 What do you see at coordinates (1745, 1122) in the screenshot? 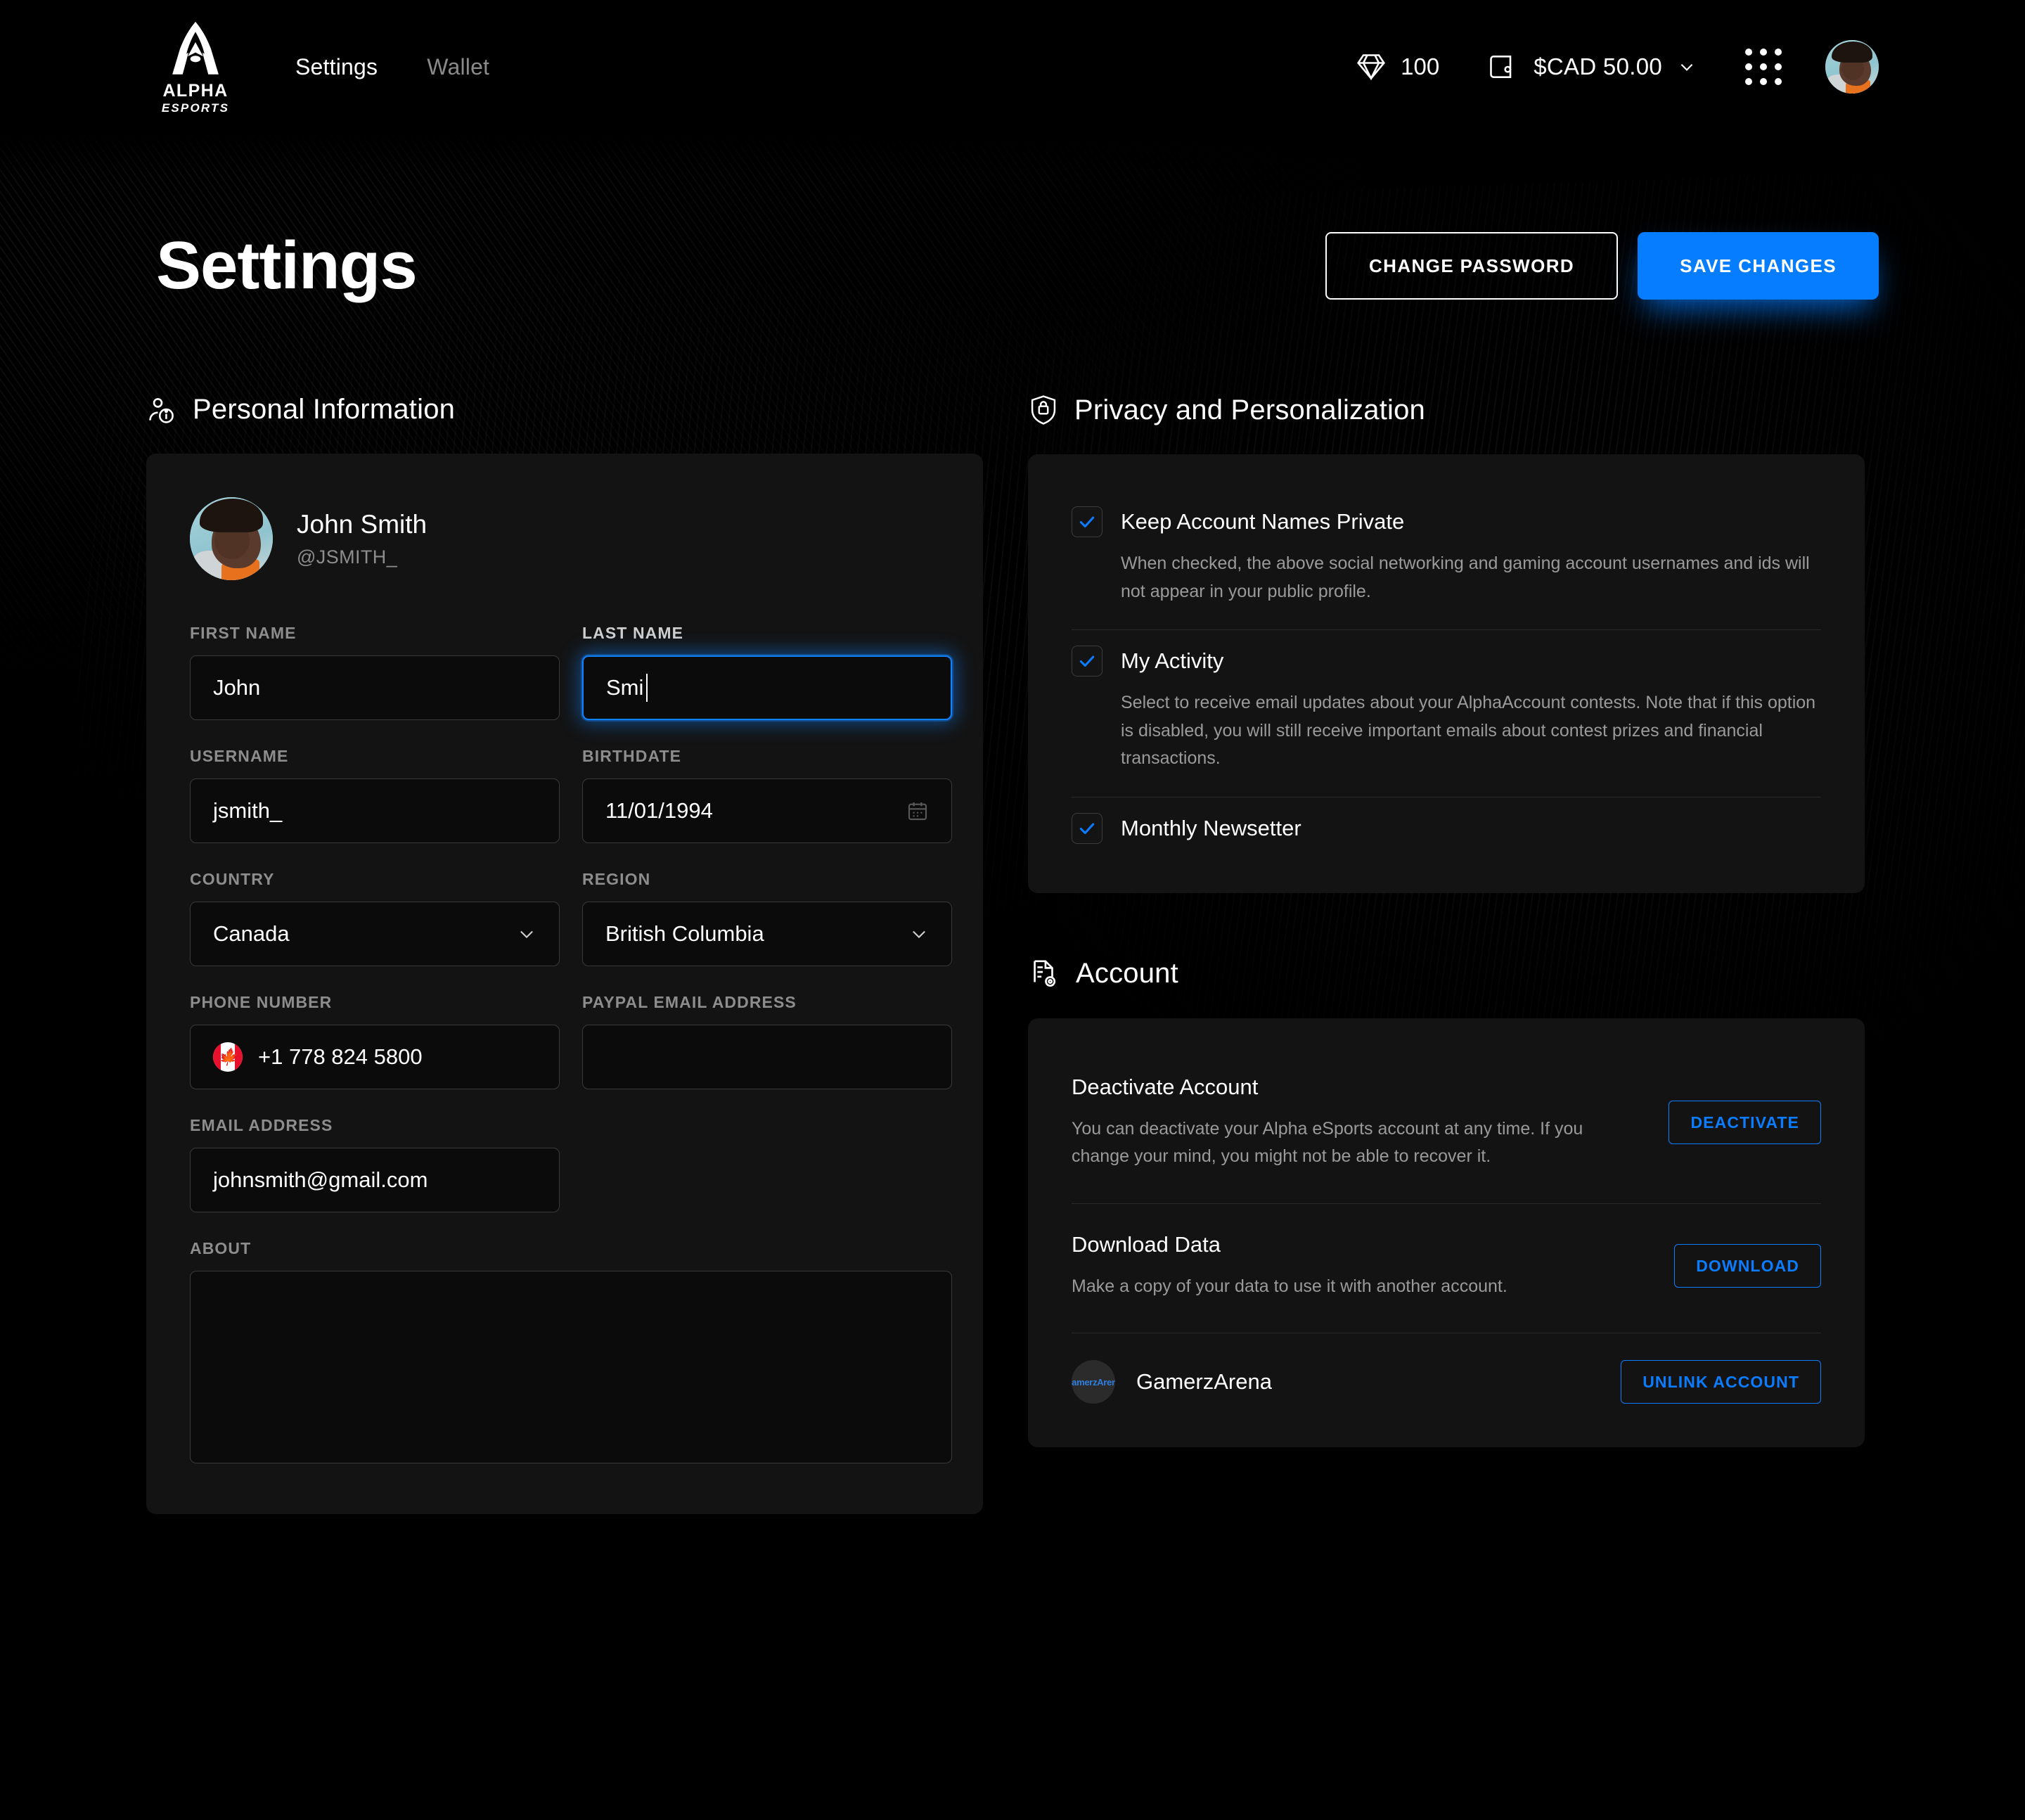
I see `deactivate-button: DEACTIVATE` at bounding box center [1745, 1122].